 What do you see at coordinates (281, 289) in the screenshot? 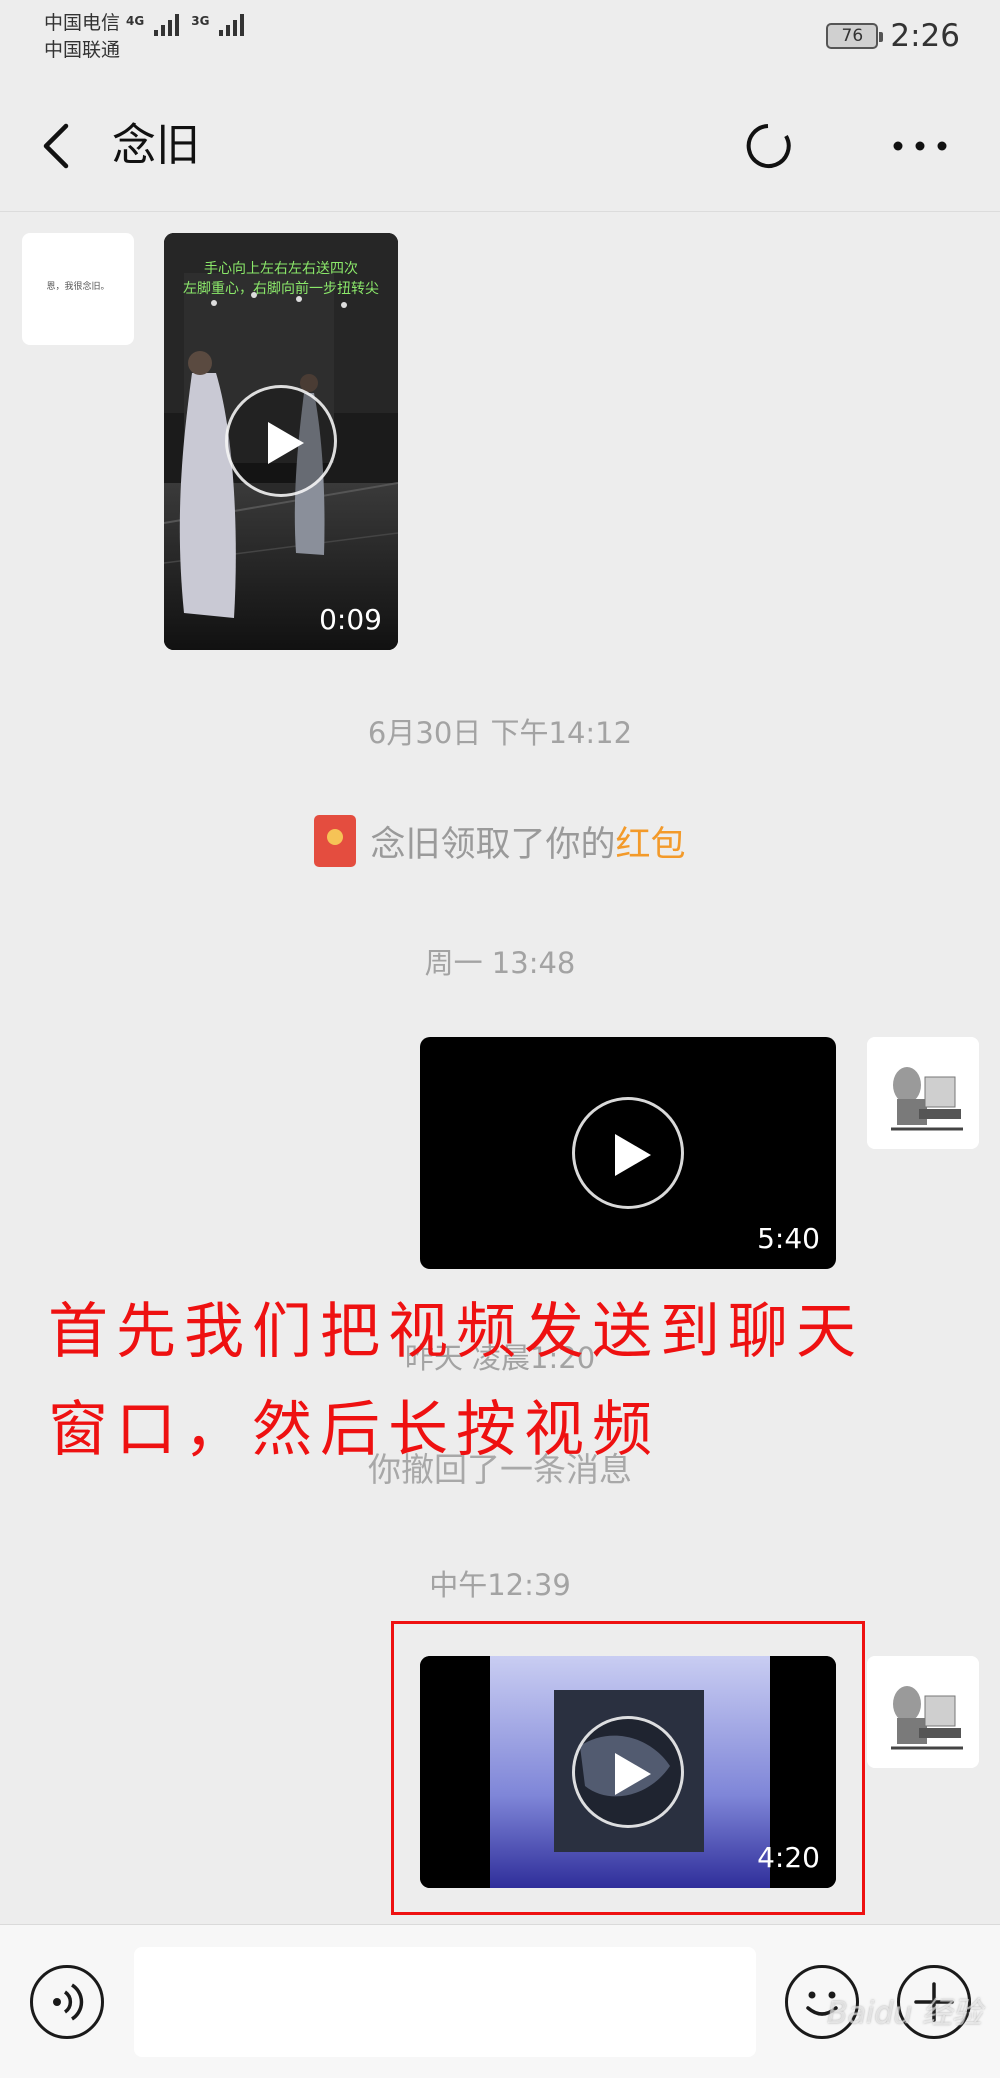
I see `caption-line-2: 左脚重心，右脚向前一步扭转尖` at bounding box center [281, 289].